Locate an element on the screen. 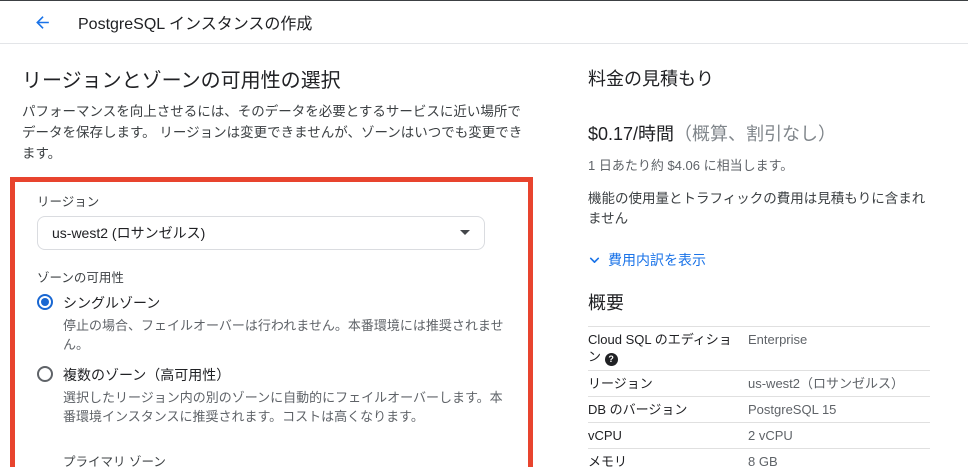 Image resolution: width=968 pixels, height=467 pixels. region-label: リージョン is located at coordinates (68, 201).